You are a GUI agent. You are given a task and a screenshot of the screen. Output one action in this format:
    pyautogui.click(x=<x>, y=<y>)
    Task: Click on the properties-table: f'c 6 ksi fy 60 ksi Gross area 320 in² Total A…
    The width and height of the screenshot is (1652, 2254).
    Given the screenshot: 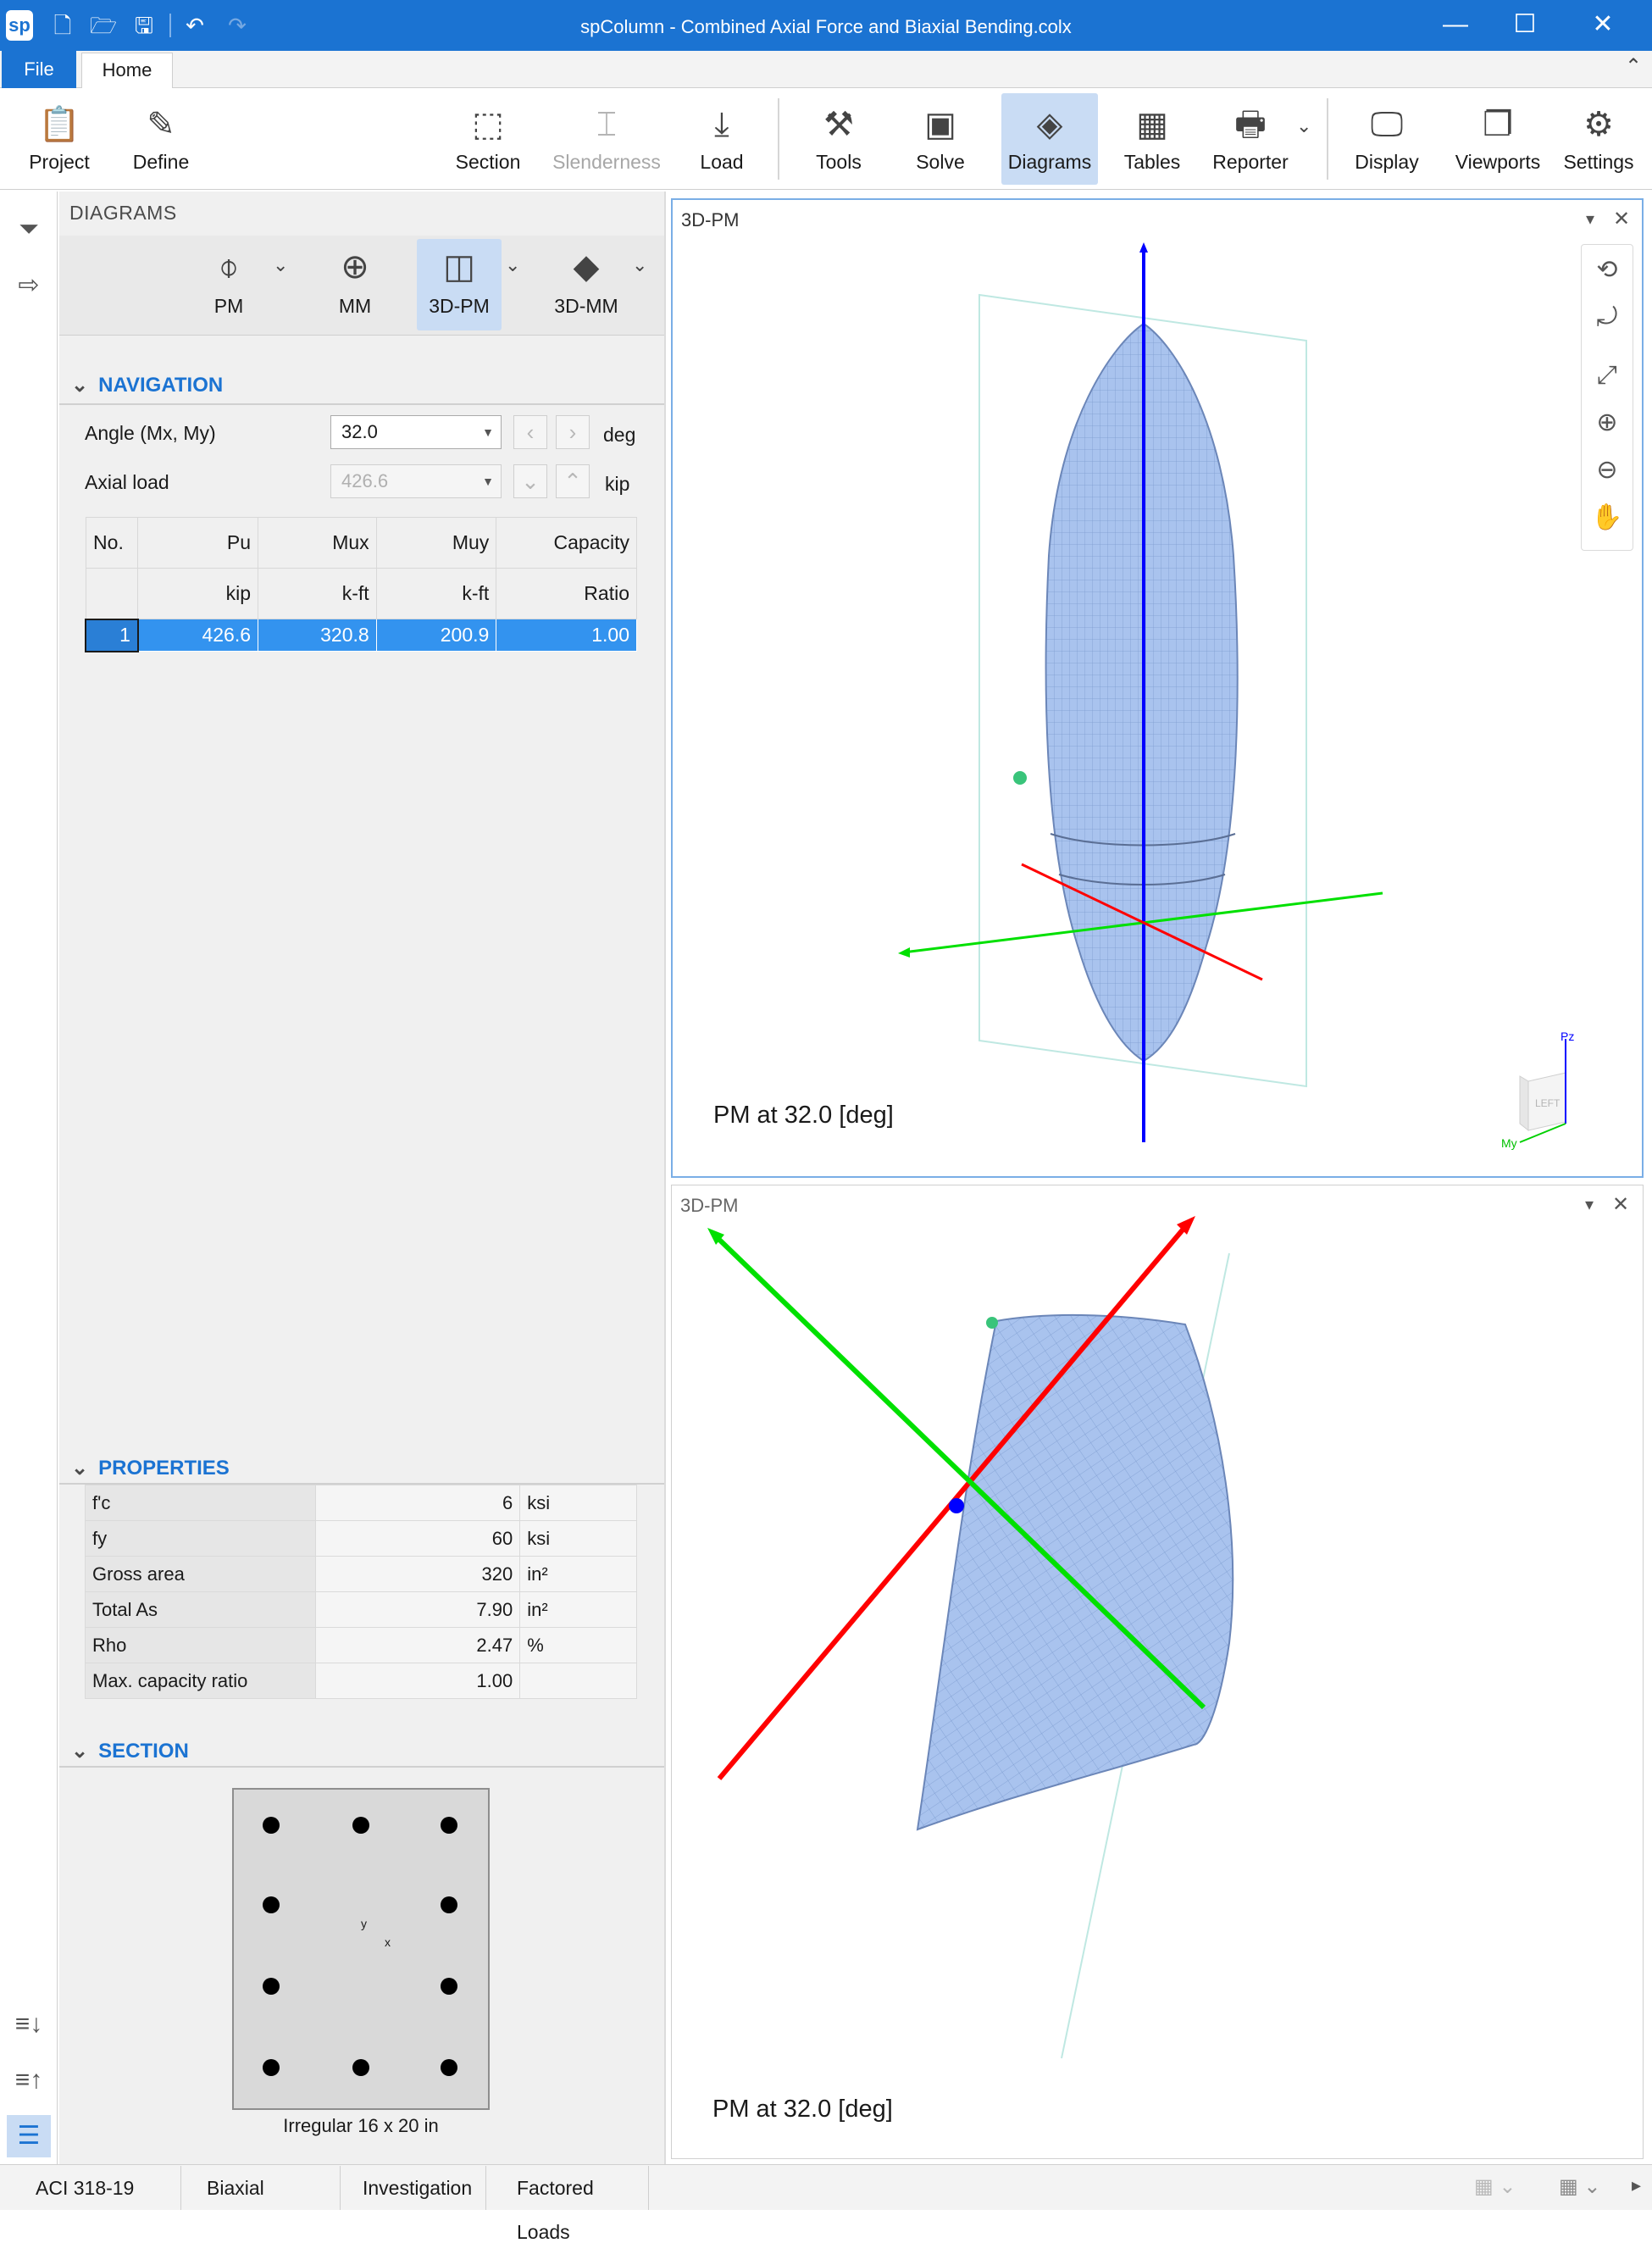 What is the action you would take?
    pyautogui.click(x=361, y=1592)
    